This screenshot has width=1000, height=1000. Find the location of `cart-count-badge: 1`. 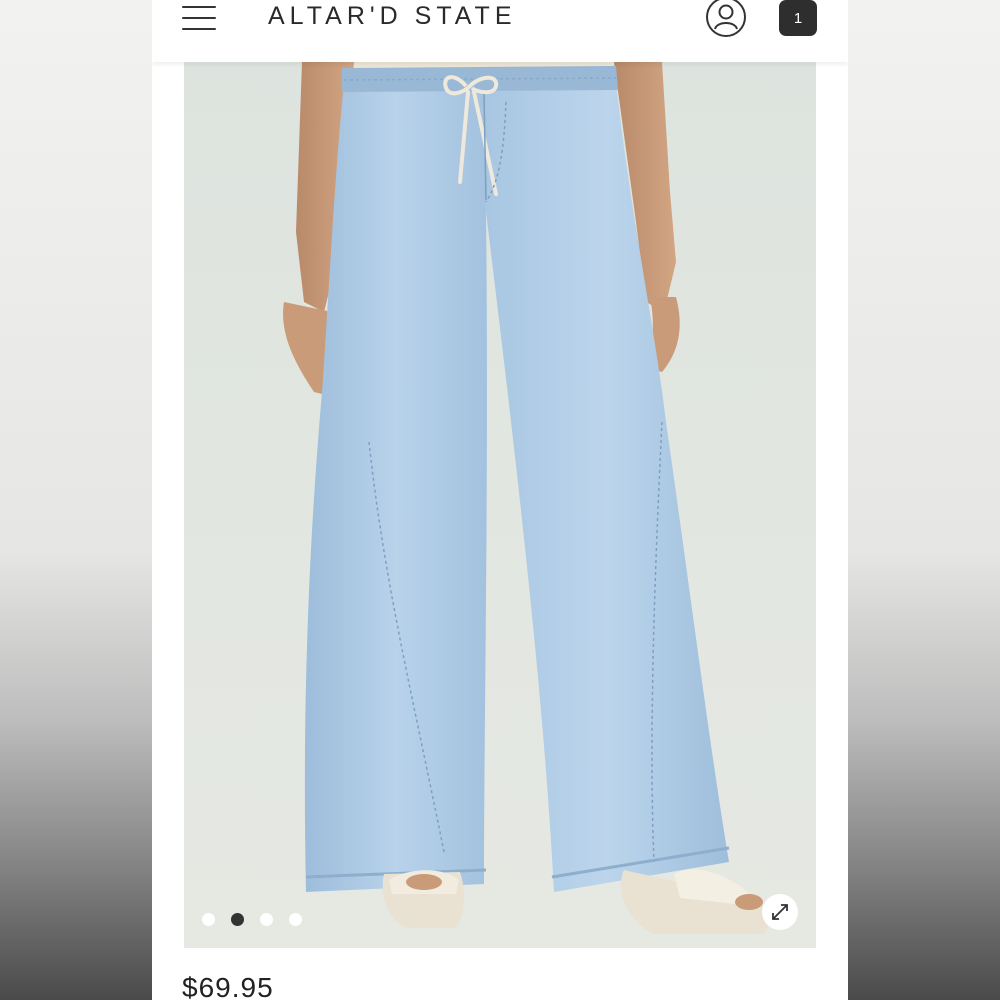

cart-count-badge: 1 is located at coordinates (798, 18).